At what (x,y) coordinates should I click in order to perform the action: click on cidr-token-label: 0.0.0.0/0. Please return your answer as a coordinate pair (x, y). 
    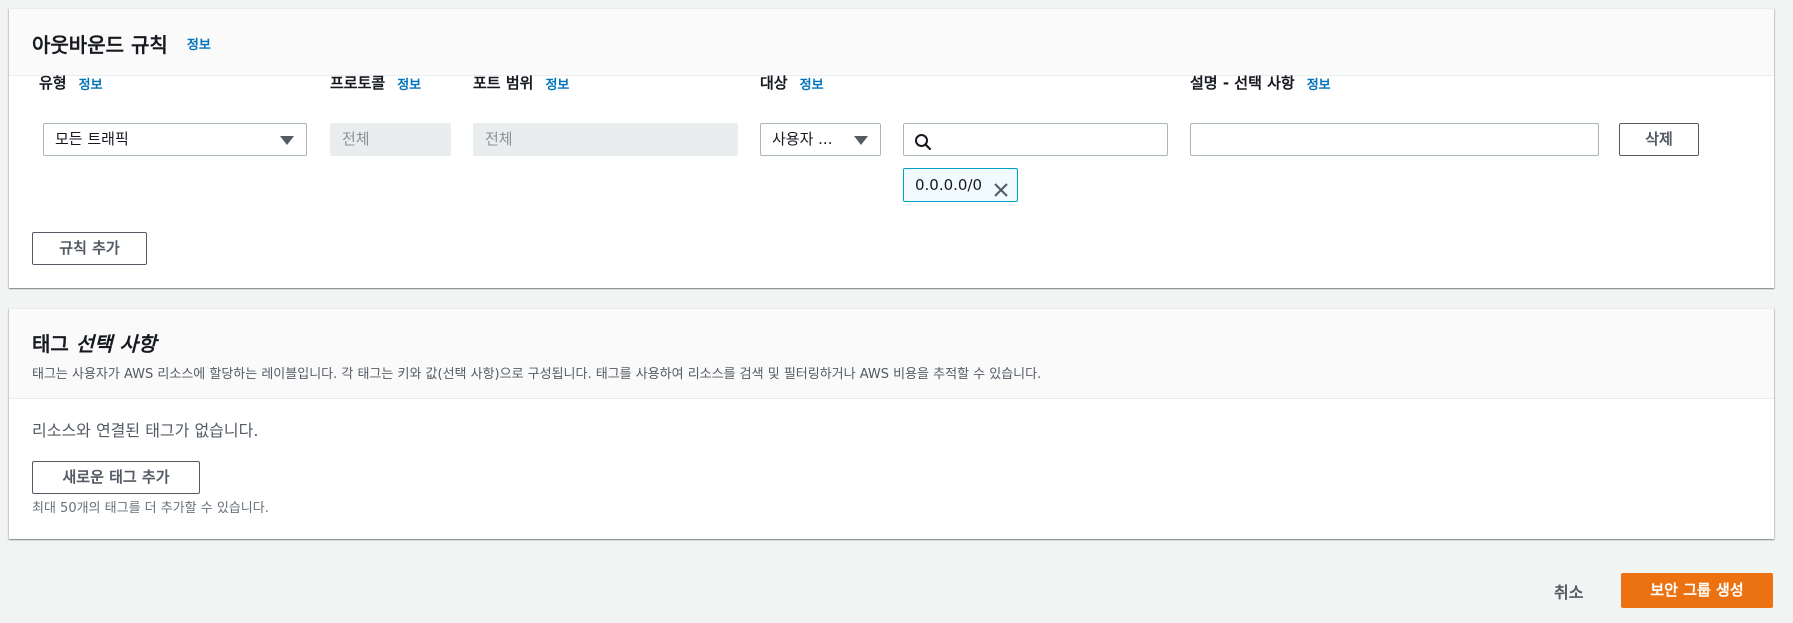
    Looking at the image, I should click on (949, 185).